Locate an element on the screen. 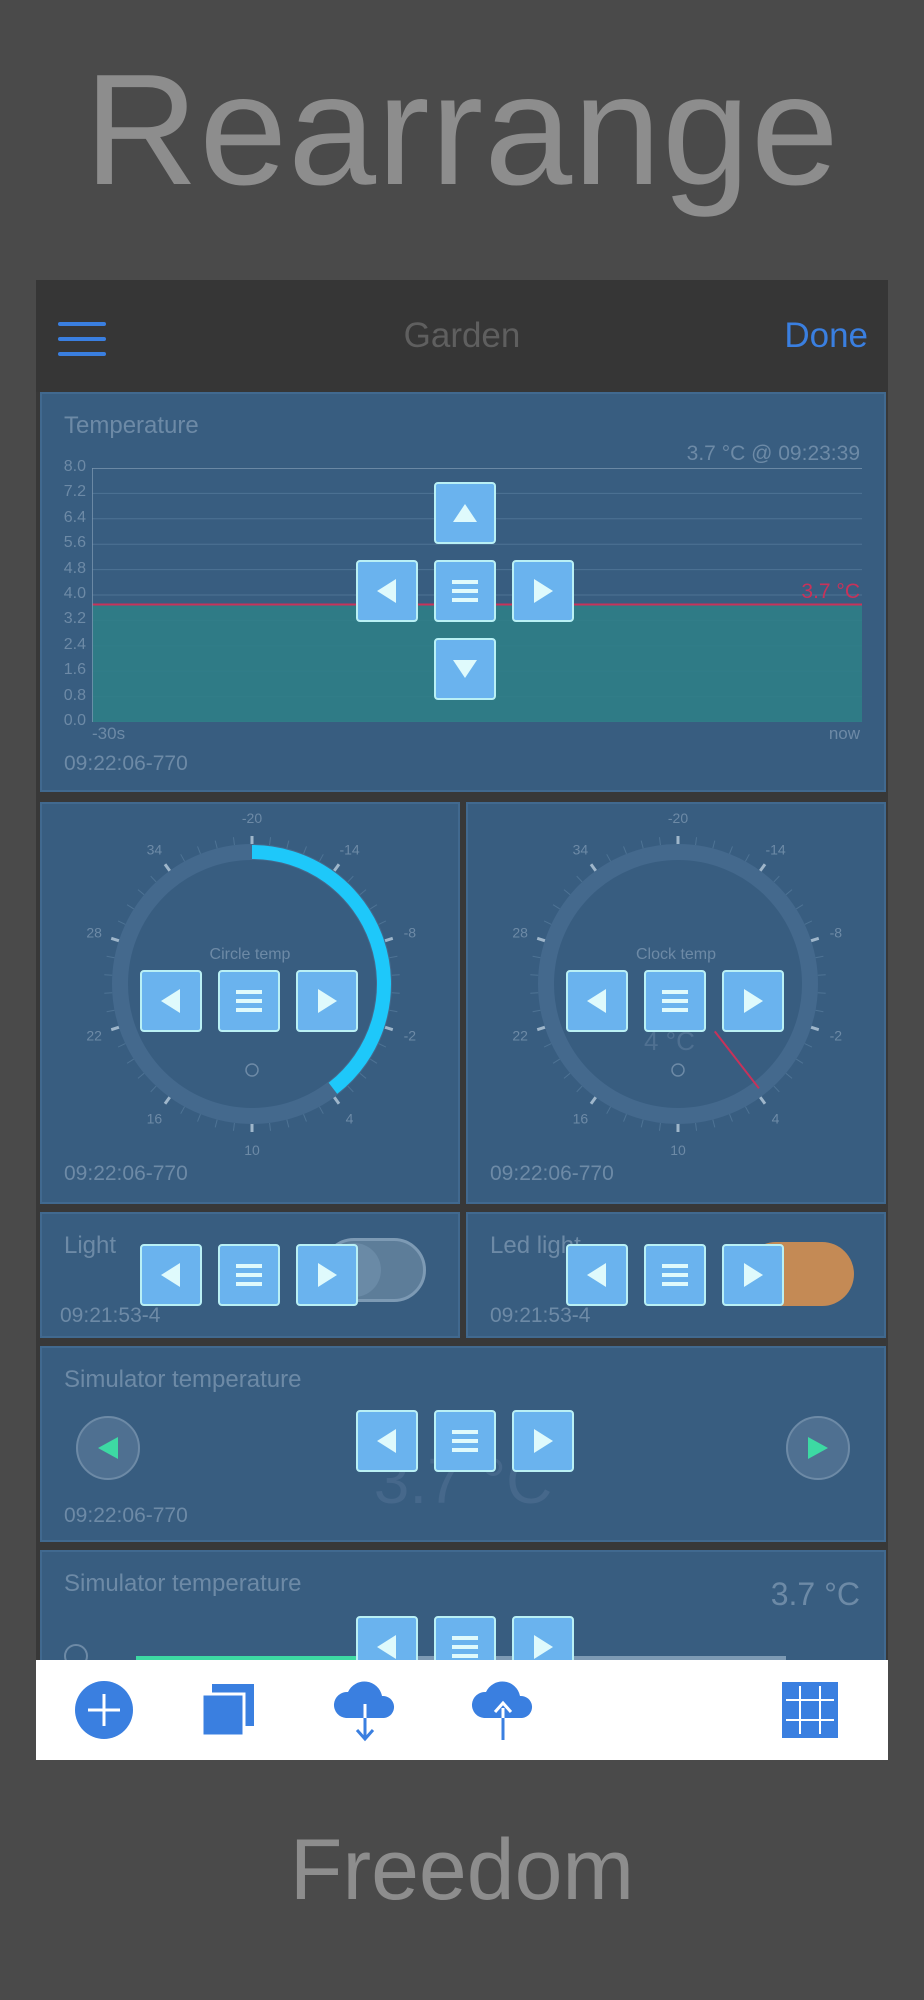 This screenshot has width=924, height=2000. sim-title: Simulator temperature is located at coordinates (183, 1379).